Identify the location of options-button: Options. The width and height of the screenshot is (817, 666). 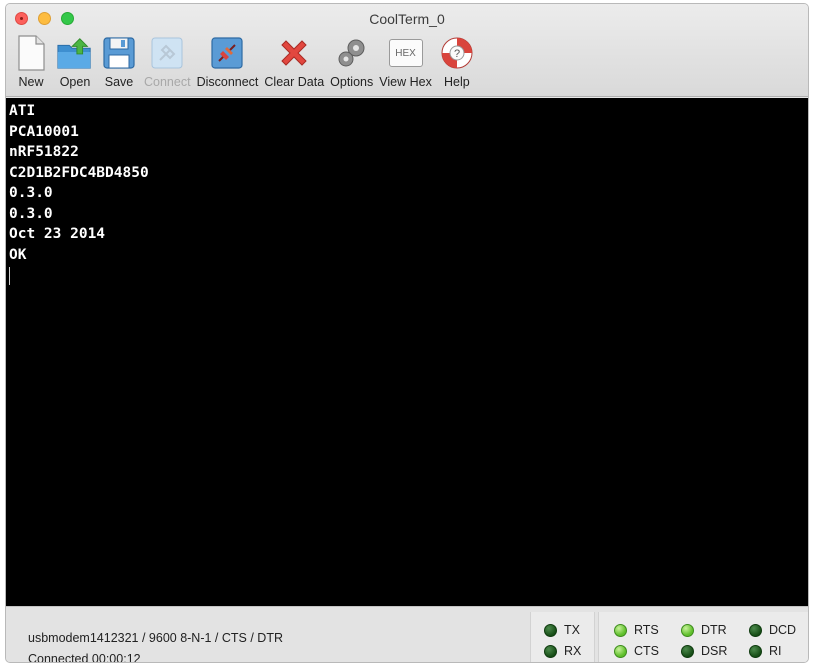
(351, 64).